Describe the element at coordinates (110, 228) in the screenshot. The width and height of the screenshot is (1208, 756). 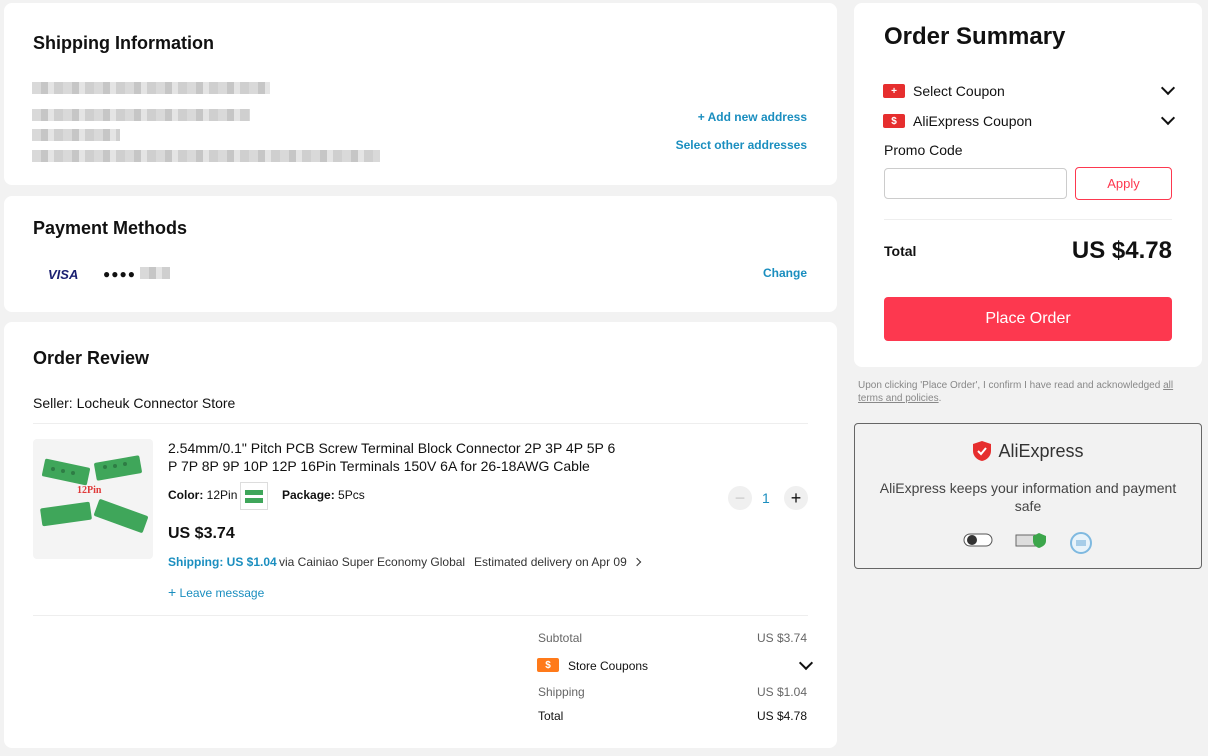
I see `payment-title: Payment Methods` at that location.